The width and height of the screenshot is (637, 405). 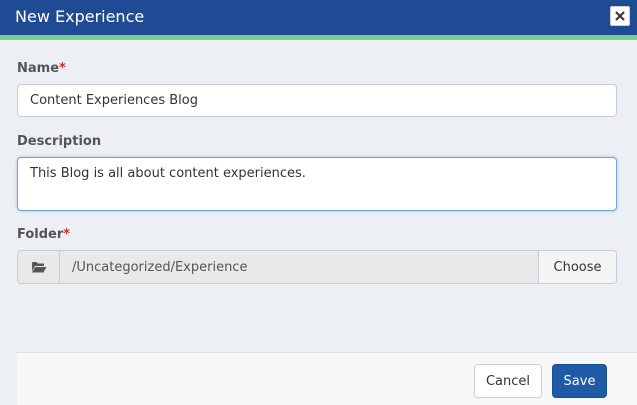 What do you see at coordinates (317, 100) in the screenshot?
I see `name-input: Content Experiences Blog` at bounding box center [317, 100].